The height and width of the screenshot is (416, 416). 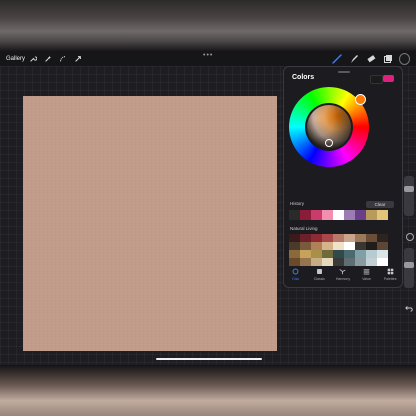 I want to click on brush-size-slider, so click(x=409, y=196).